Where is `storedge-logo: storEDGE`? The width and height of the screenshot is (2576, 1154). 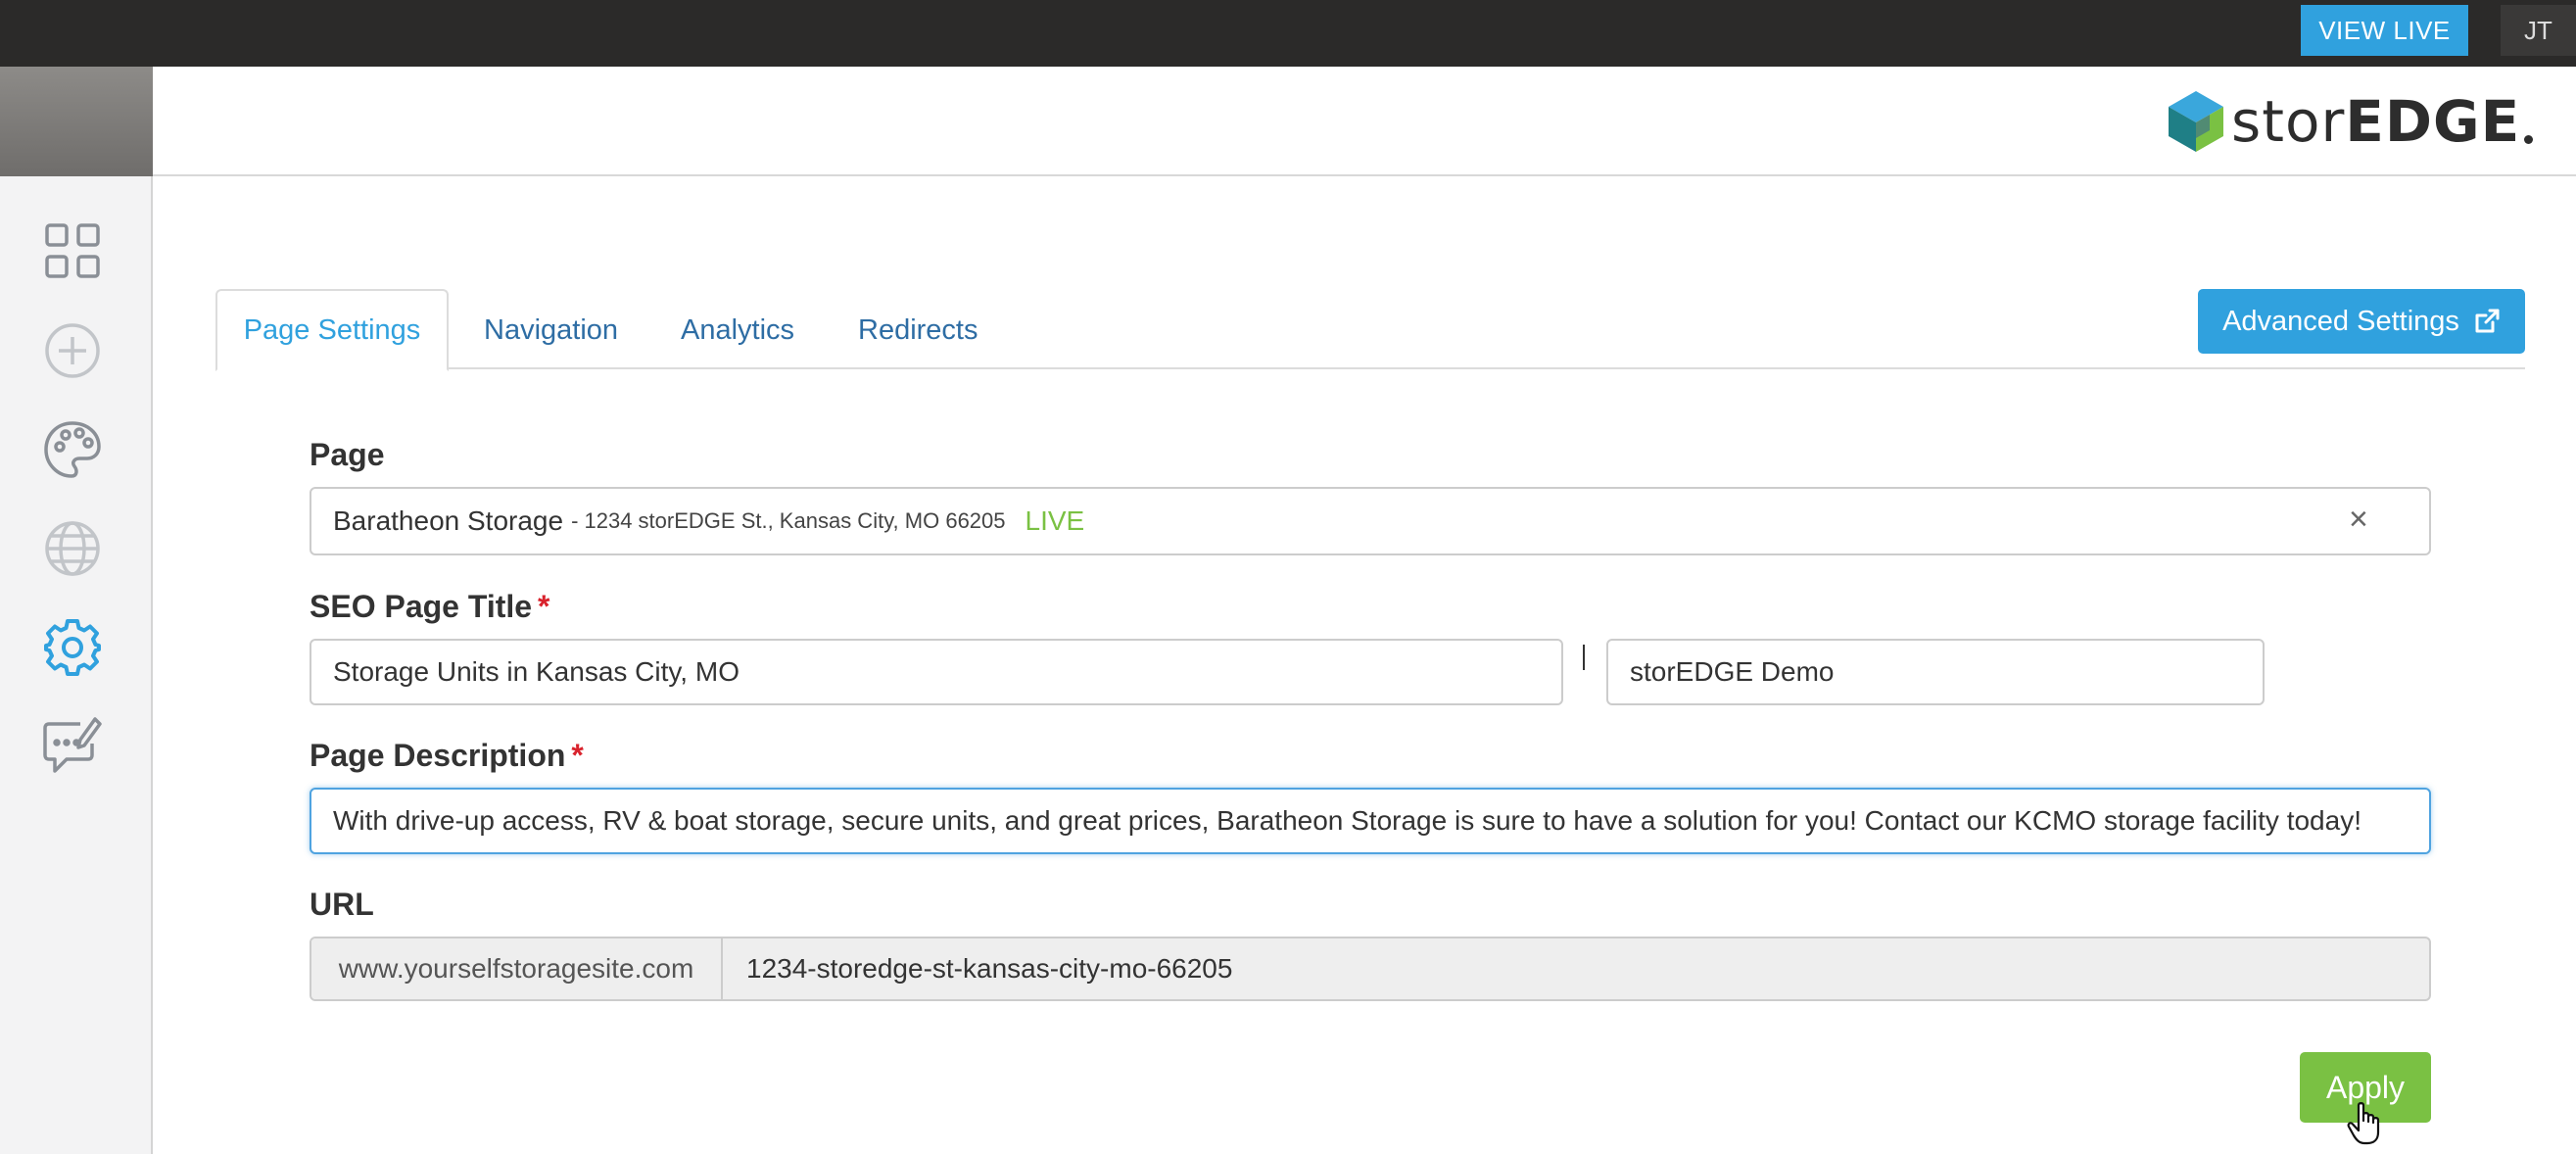
storedge-logo: storEDGE is located at coordinates (2350, 121).